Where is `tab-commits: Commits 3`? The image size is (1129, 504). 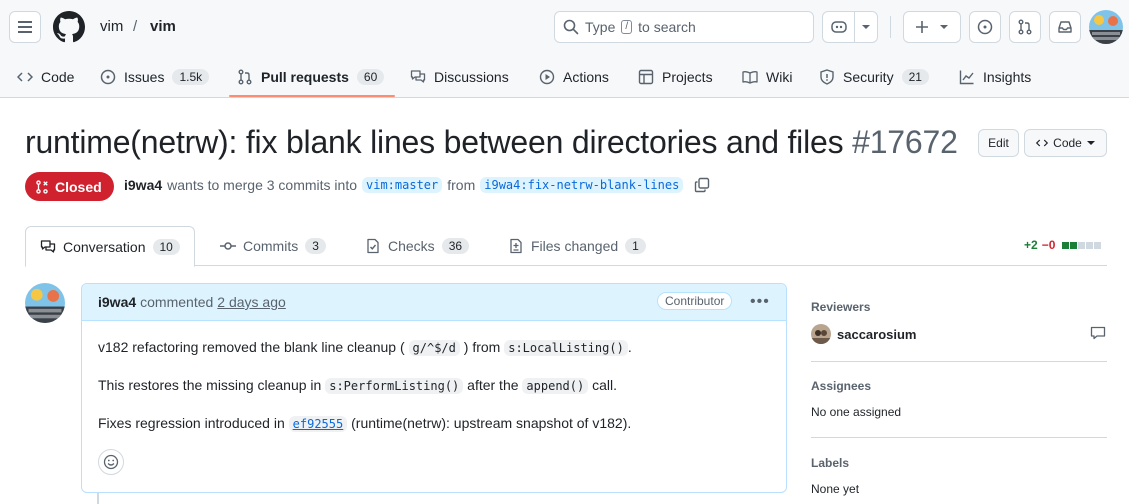
tab-commits: Commits 3 is located at coordinates (273, 246).